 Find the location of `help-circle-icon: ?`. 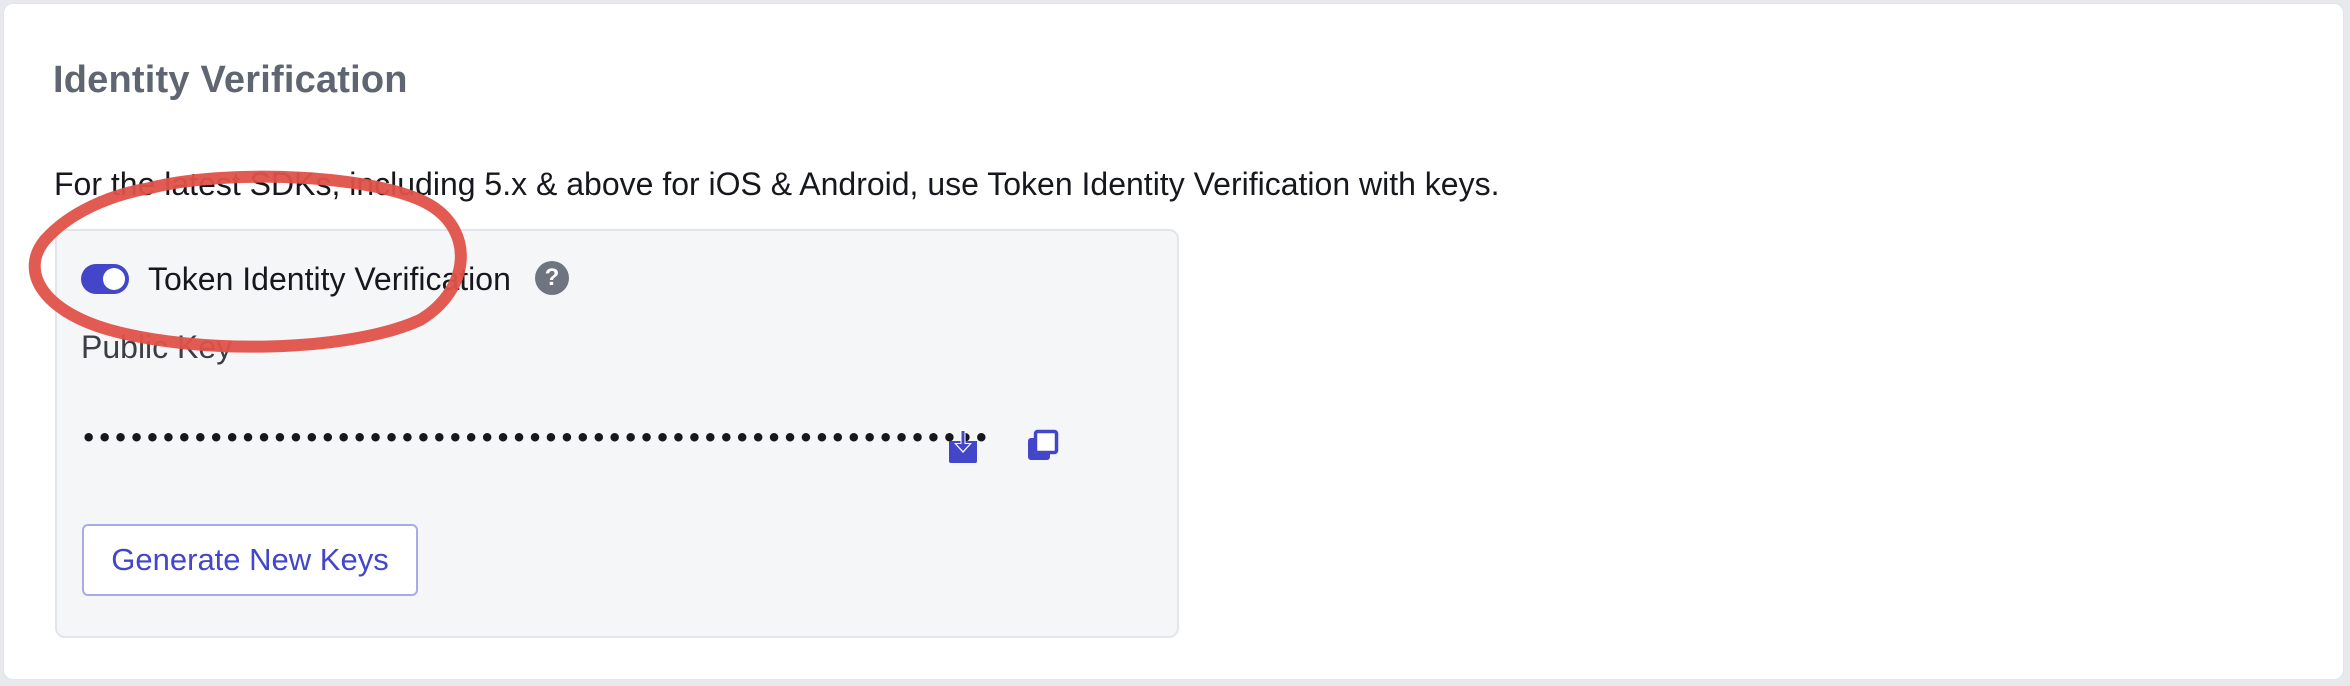

help-circle-icon: ? is located at coordinates (552, 278).